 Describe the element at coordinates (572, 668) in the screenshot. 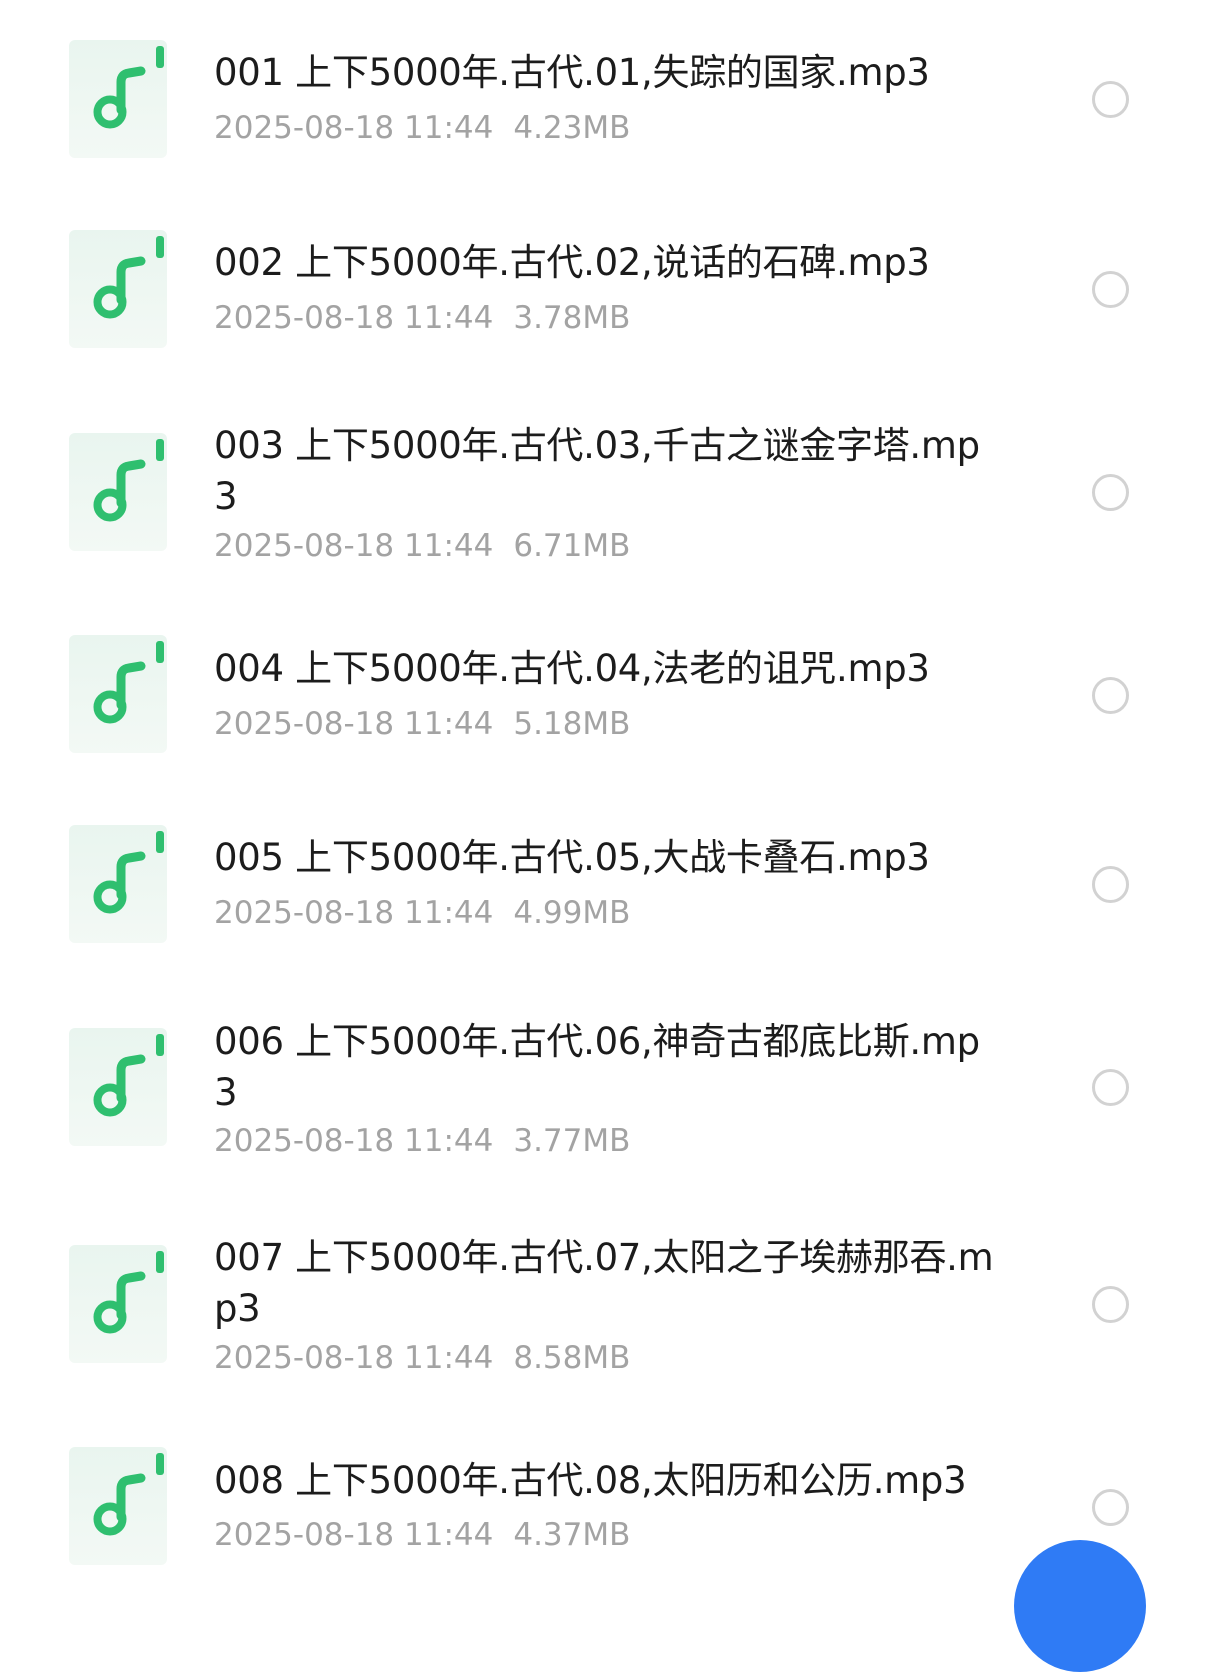

I see `file-name: 004 上下5000年.古代.04,法老的诅咒.mp3` at that location.